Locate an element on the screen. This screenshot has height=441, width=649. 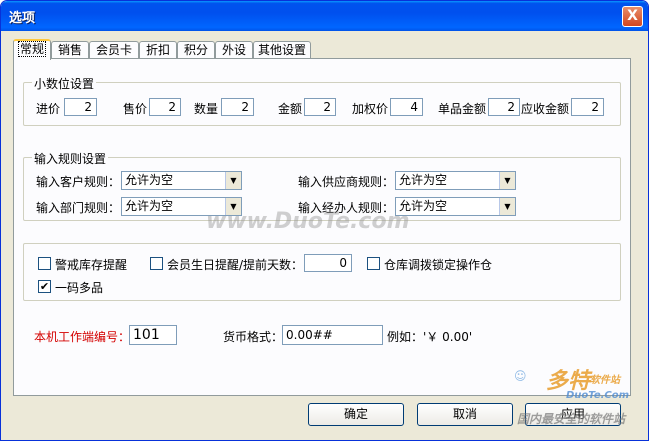
sale-price-decimals-input: 2 is located at coordinates (165, 107).